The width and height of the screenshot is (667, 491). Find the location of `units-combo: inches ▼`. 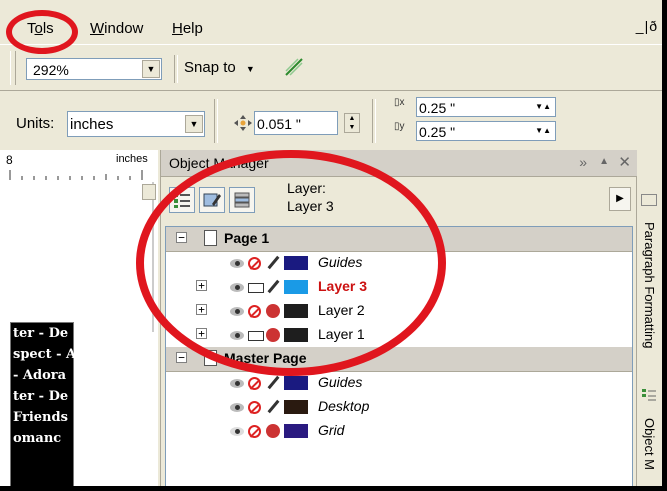

units-combo: inches ▼ is located at coordinates (136, 124).